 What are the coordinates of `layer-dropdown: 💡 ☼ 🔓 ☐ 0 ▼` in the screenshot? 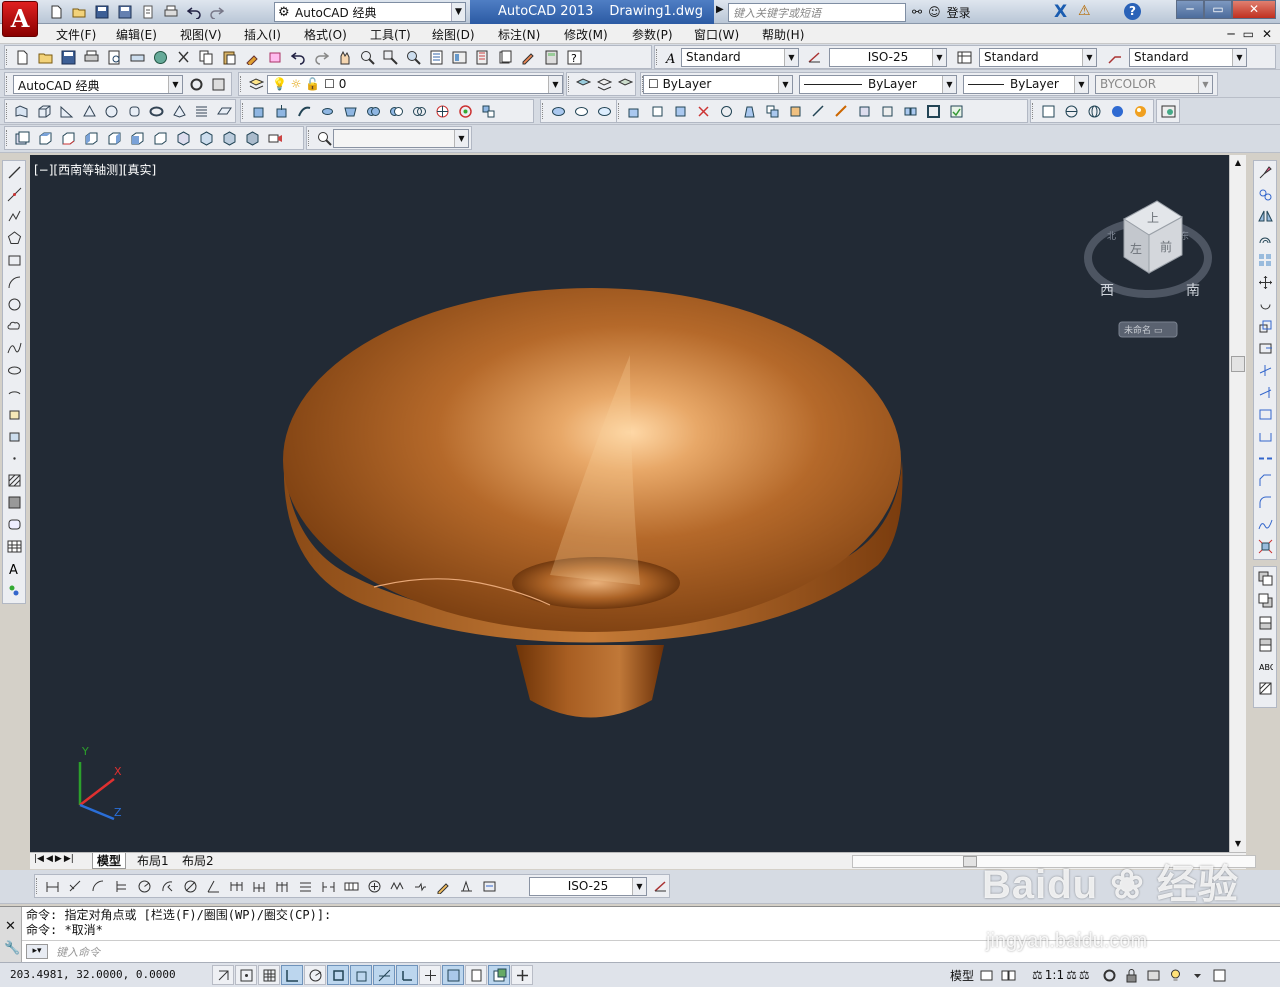 It's located at (415, 84).